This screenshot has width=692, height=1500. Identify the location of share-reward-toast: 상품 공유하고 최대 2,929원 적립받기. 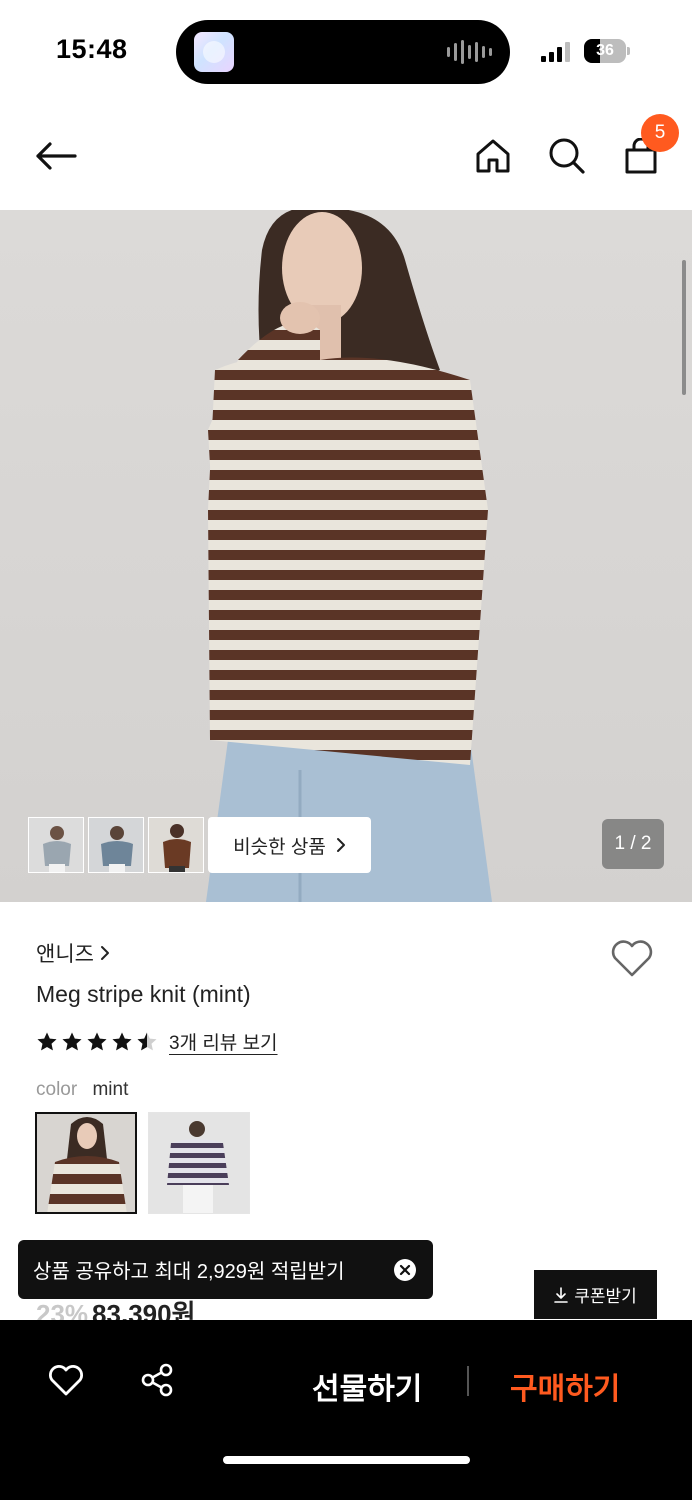
(225, 1269).